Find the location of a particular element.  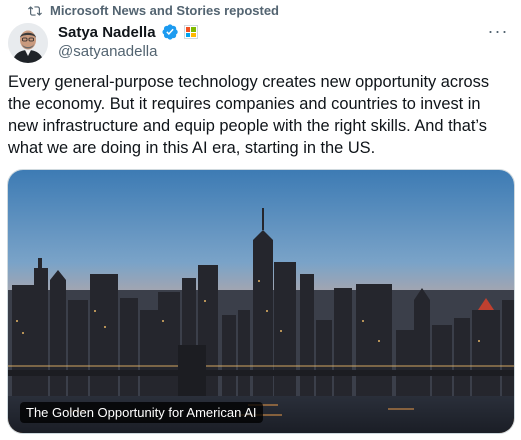

name-row: Satya Nadella is located at coordinates (269, 32).